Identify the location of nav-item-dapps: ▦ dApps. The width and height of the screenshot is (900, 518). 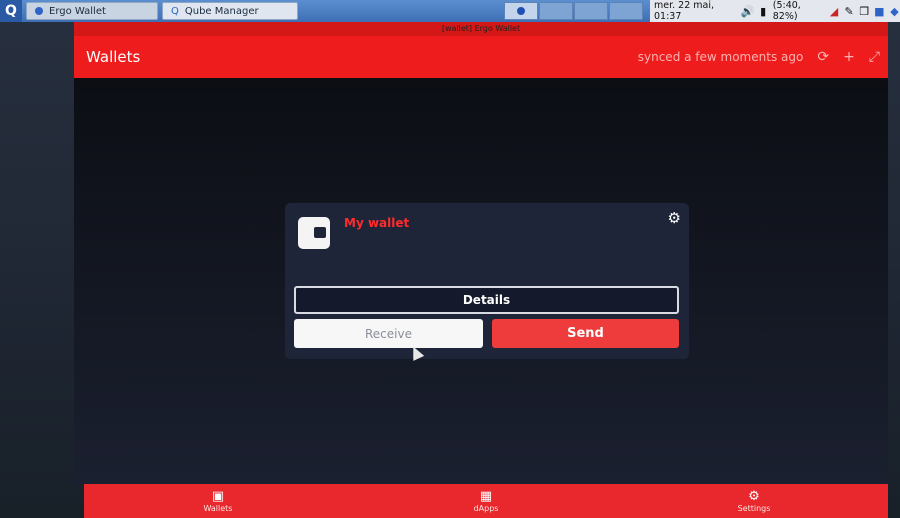
(486, 501).